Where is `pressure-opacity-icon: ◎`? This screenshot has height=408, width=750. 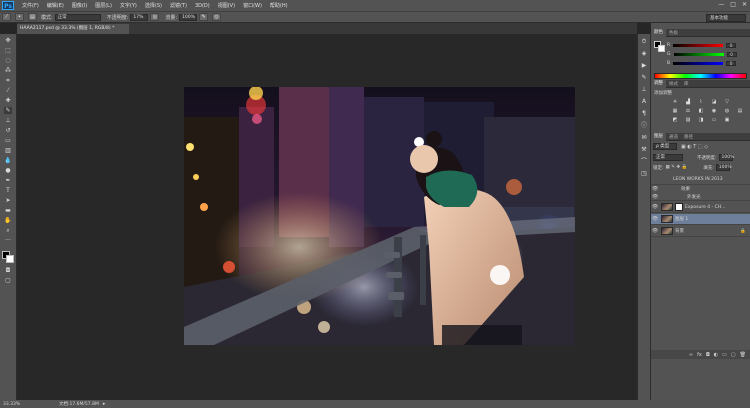 pressure-opacity-icon: ◎ is located at coordinates (155, 17).